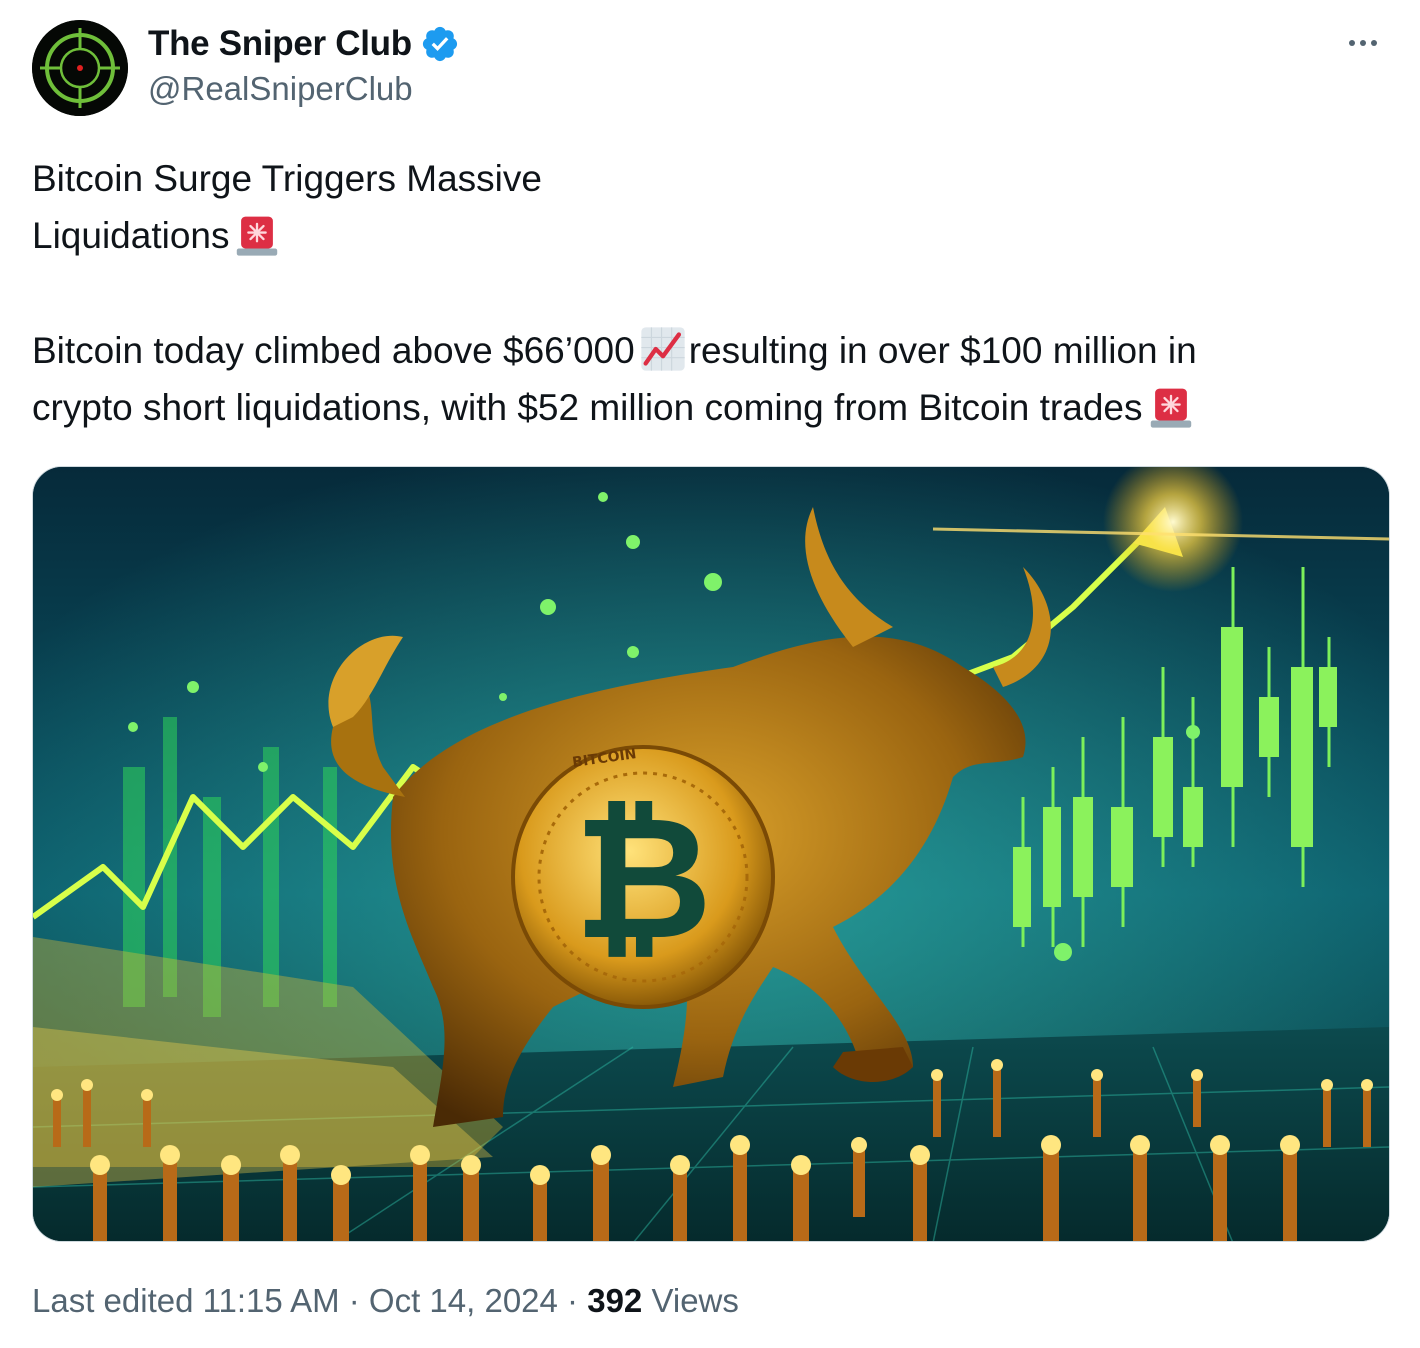  I want to click on edited-timestamp: Last edited 11:15 AM · Oct 14, 2024 ·, so click(309, 1300).